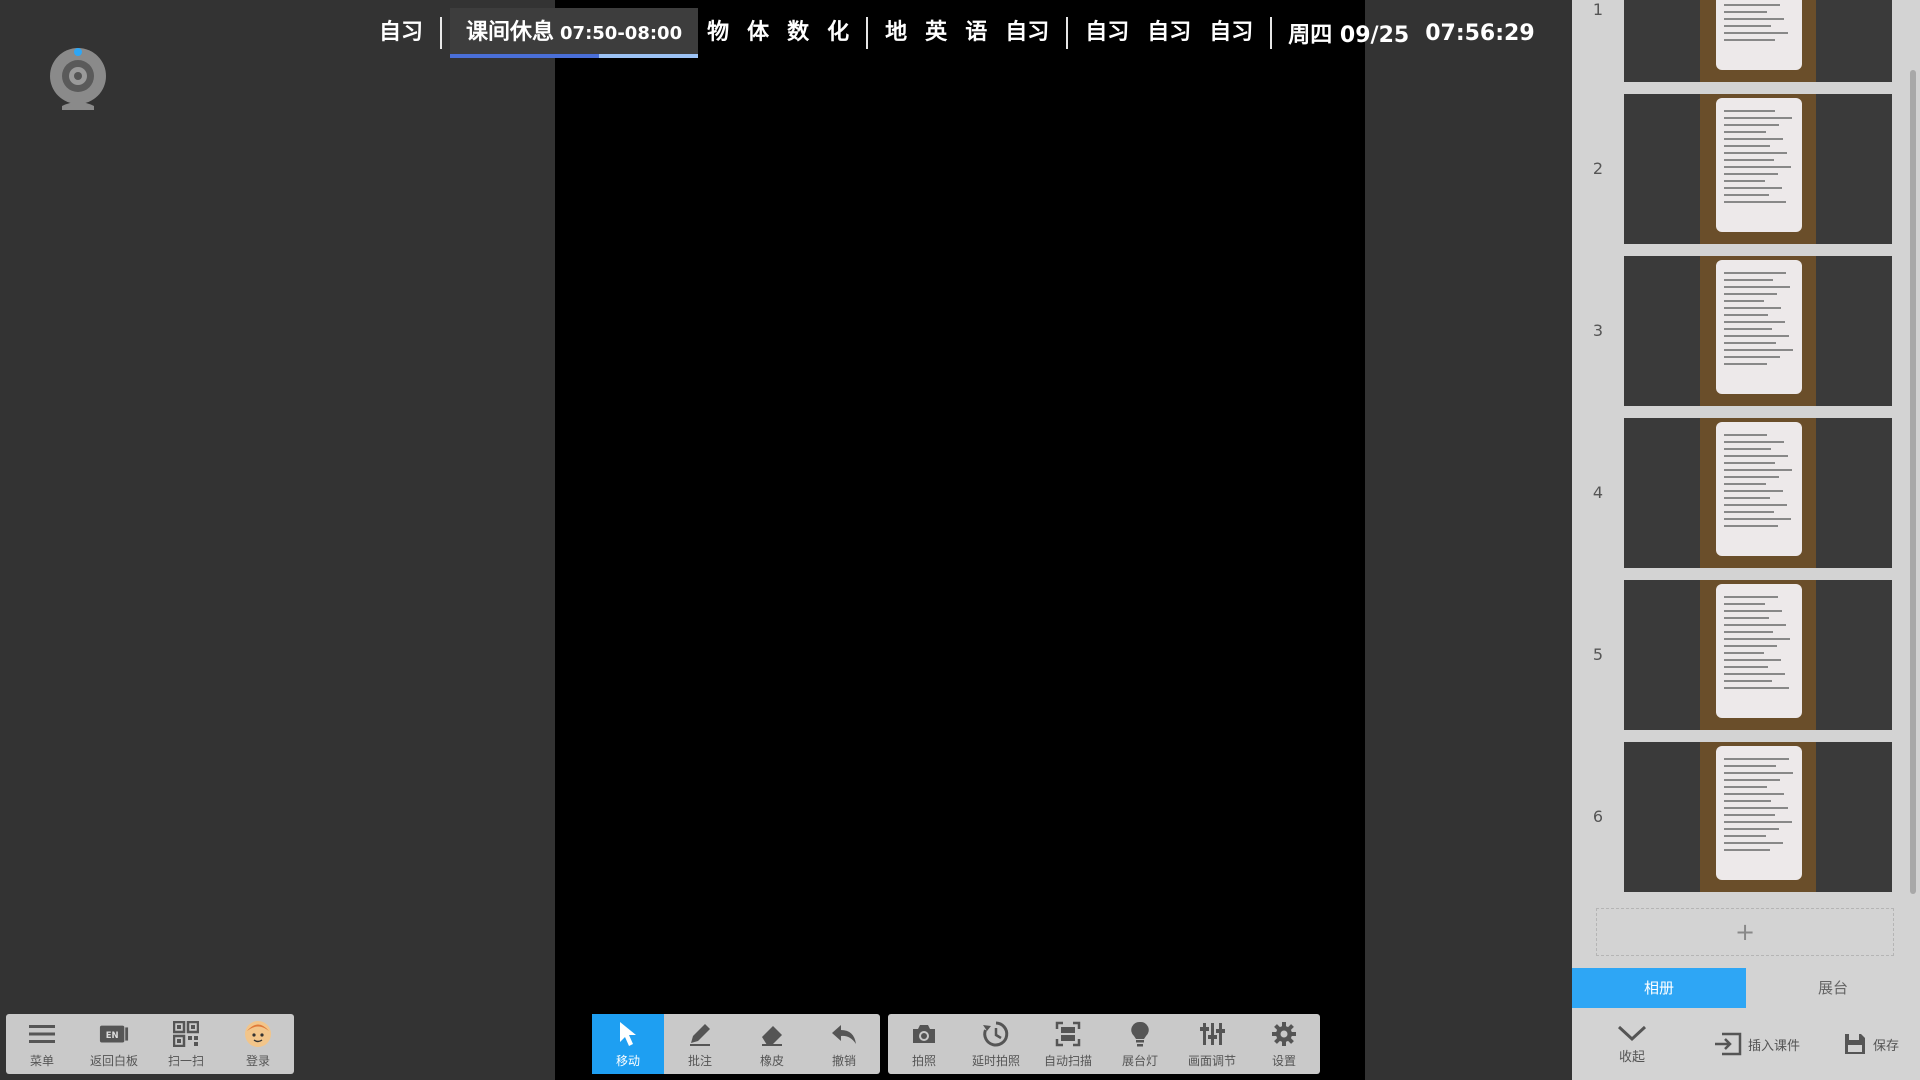 This screenshot has height=1080, width=1920. I want to click on thumbnail-item: 6, so click(1737, 817).